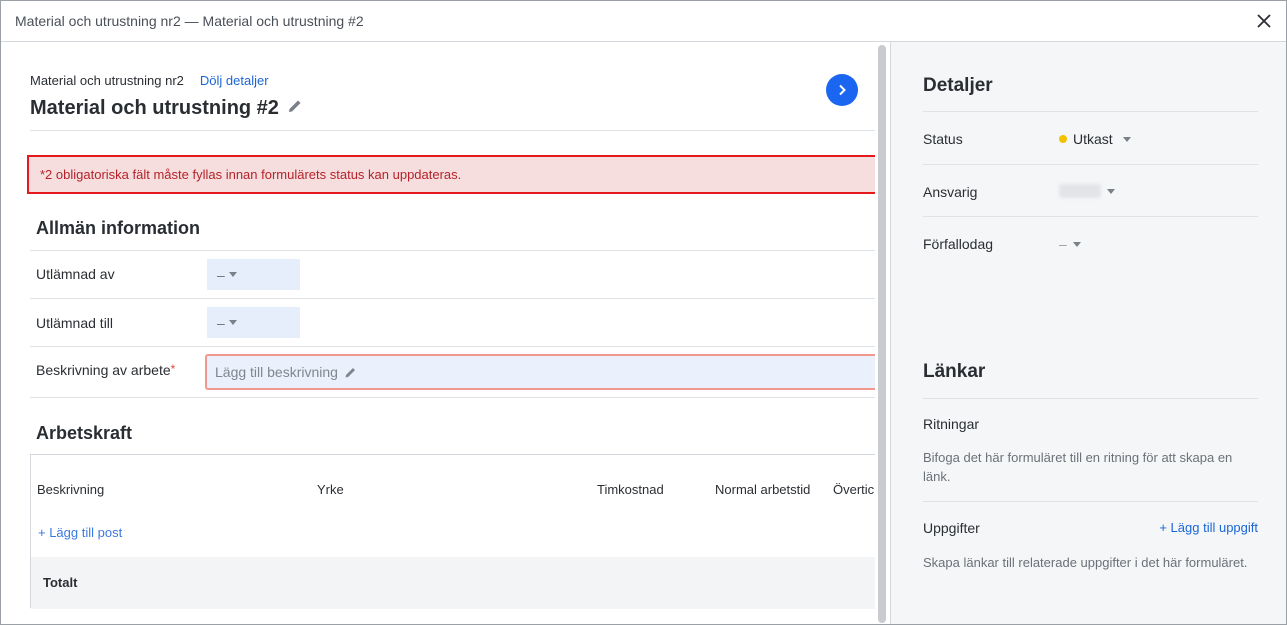  Describe the element at coordinates (60, 582) in the screenshot. I see `total-label: Totalt` at that location.